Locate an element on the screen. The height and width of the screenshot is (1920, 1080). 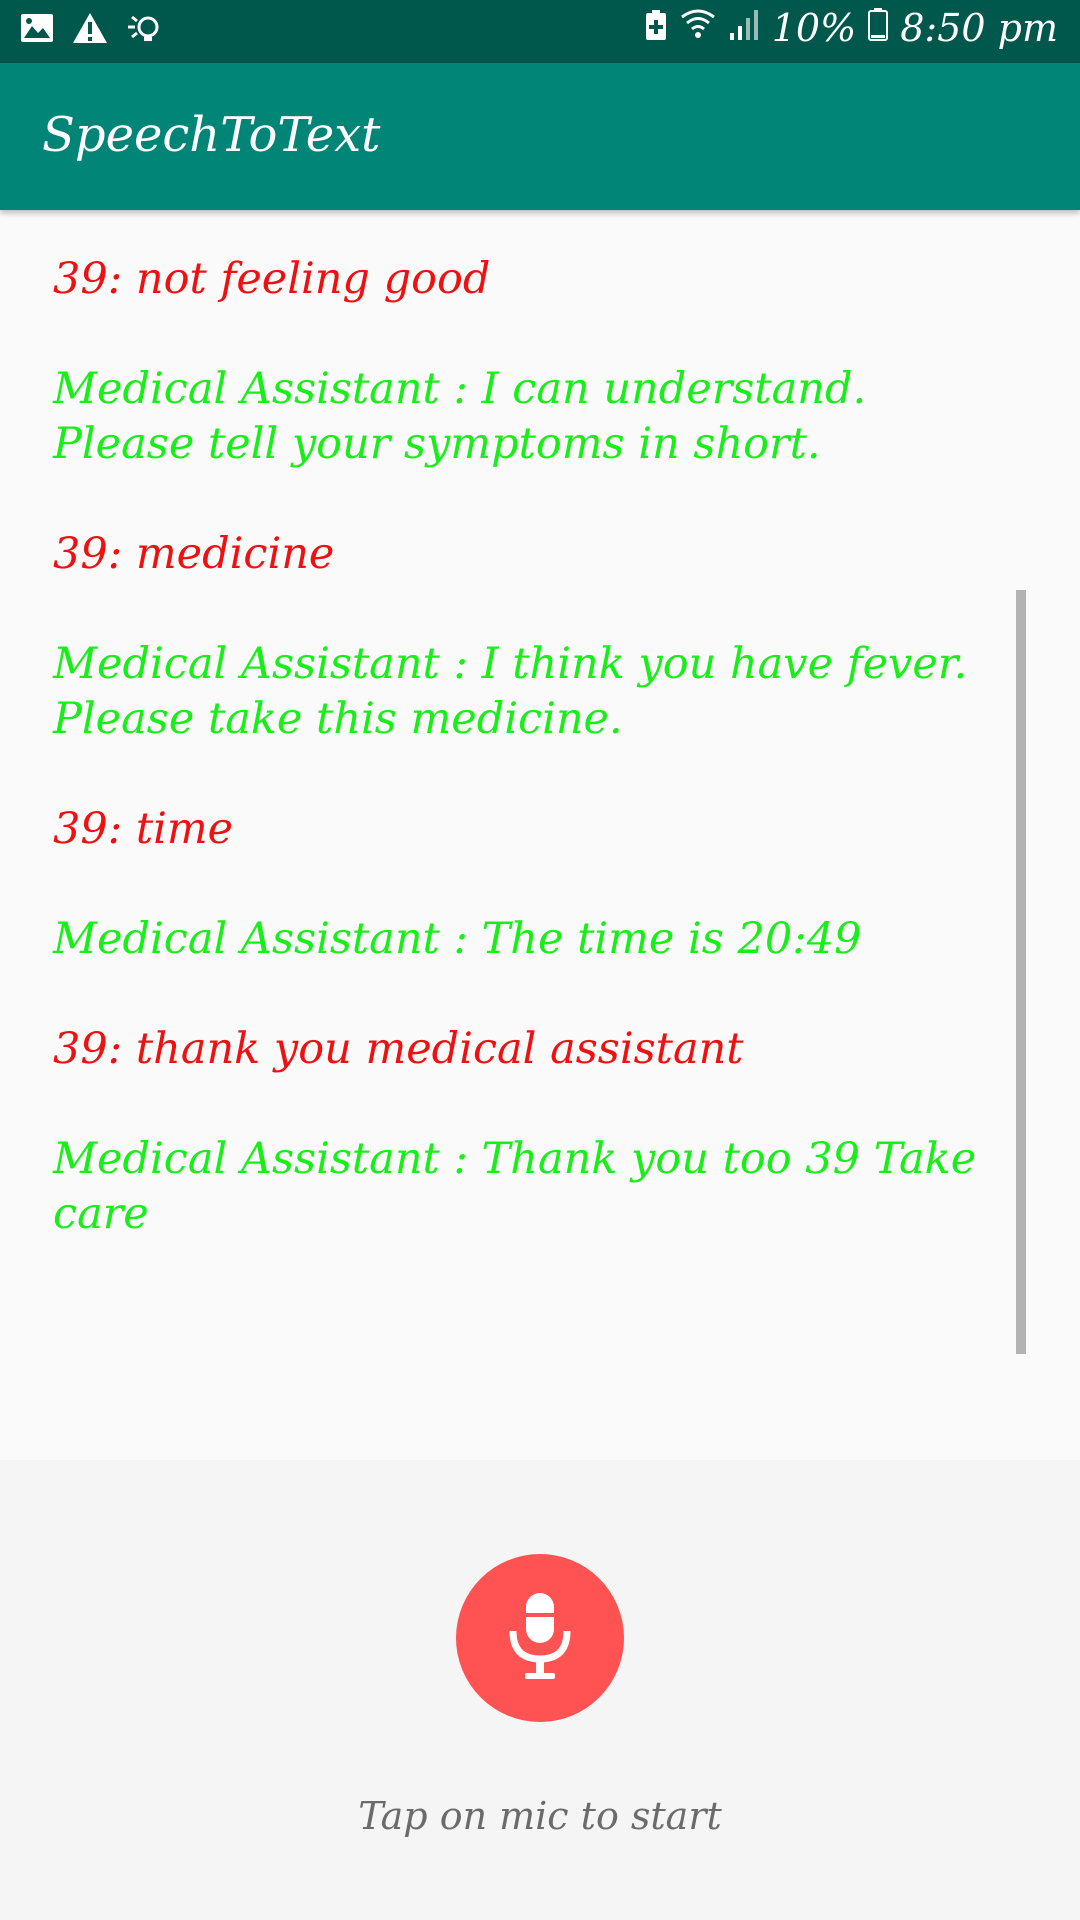
mic-hint: Tap on mic to start is located at coordinates (540, 1816).